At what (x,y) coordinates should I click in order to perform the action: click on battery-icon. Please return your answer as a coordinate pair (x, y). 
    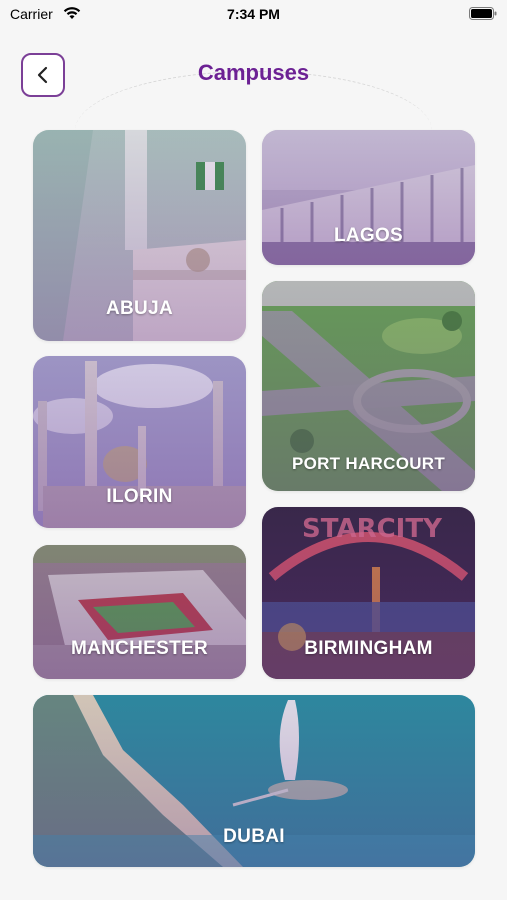
    Looking at the image, I should click on (483, 13).